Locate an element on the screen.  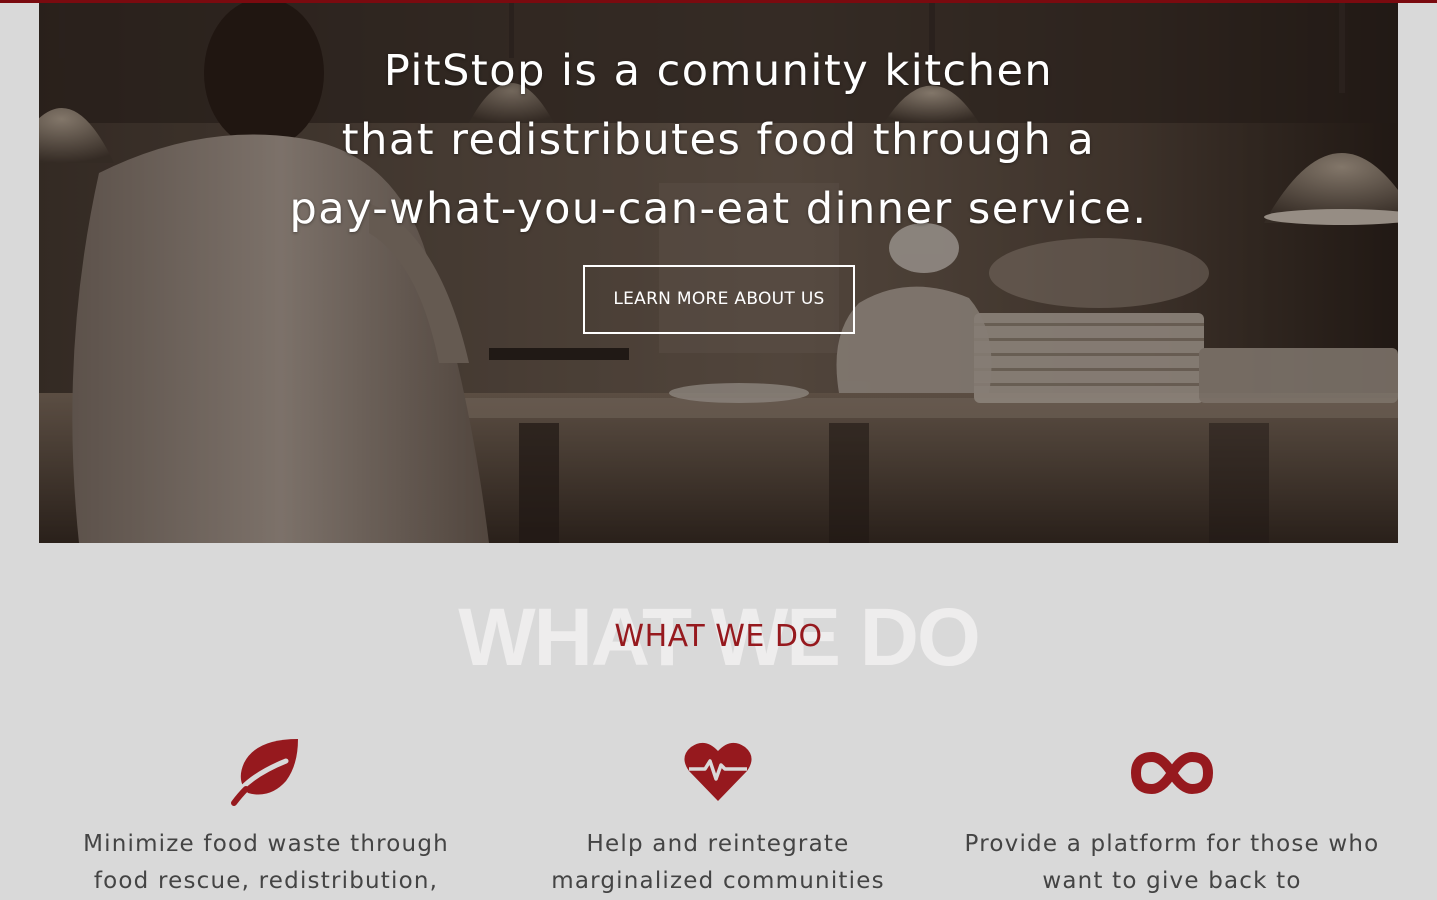
leaf-icon is located at coordinates (263, 772).